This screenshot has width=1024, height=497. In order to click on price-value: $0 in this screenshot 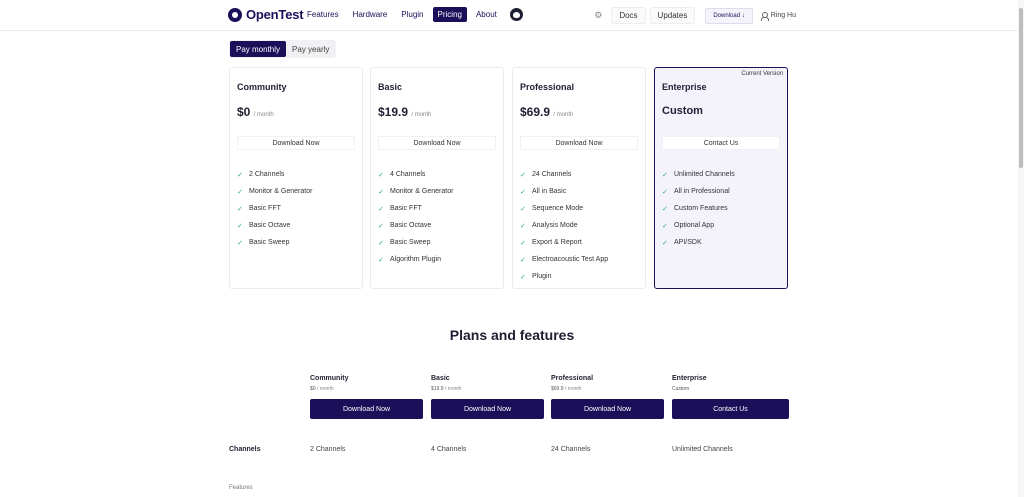, I will do `click(244, 112)`.